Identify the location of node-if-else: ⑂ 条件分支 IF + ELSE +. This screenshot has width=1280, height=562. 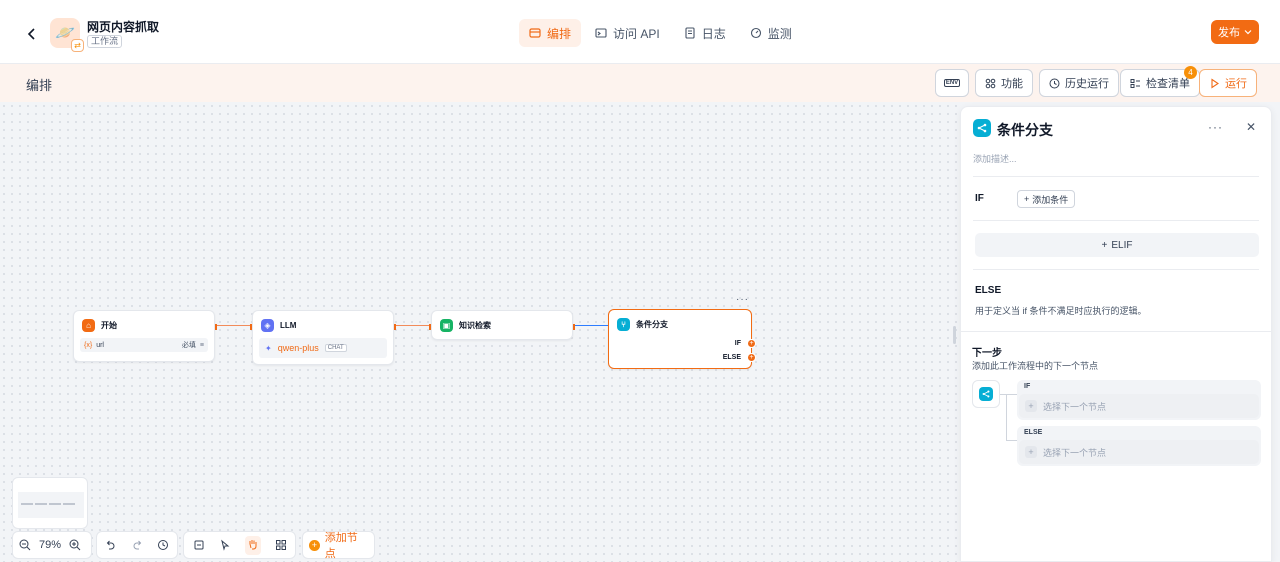
(682, 339).